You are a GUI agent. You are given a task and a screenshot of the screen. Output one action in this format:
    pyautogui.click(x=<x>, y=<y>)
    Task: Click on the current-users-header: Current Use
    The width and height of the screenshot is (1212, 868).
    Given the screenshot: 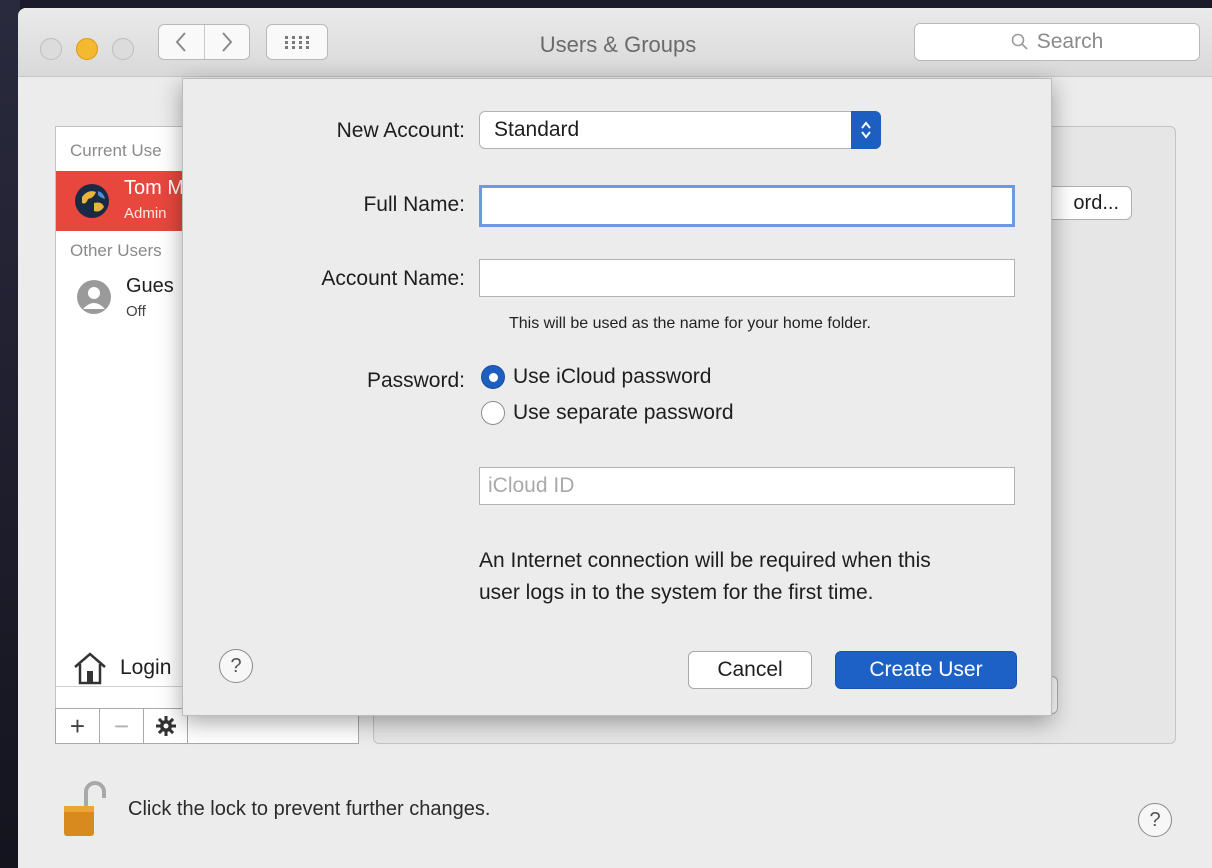 What is the action you would take?
    pyautogui.click(x=116, y=150)
    